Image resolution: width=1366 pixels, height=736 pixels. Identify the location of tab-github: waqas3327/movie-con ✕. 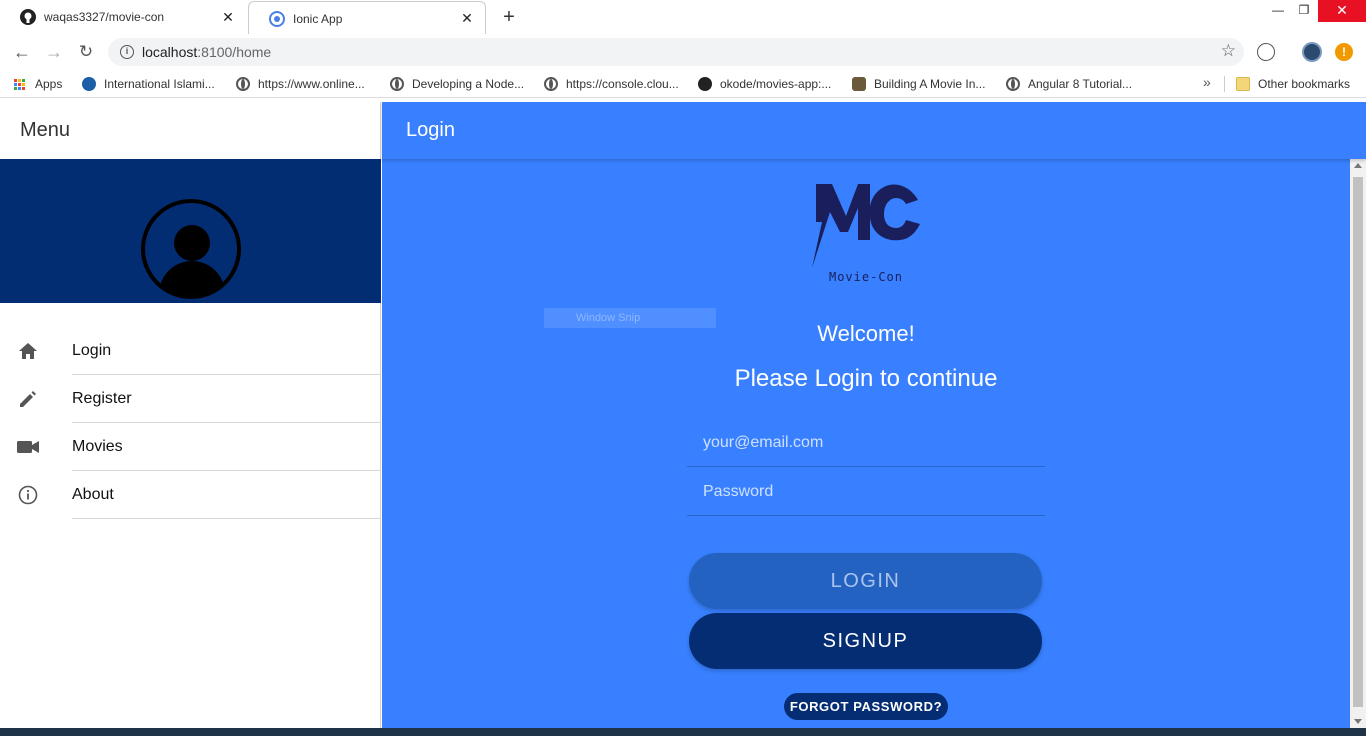
(123, 17).